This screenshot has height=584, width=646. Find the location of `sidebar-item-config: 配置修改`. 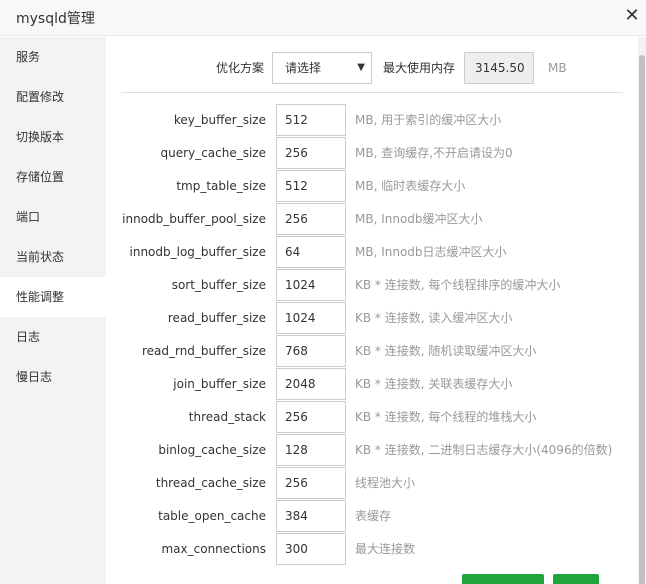

sidebar-item-config: 配置修改 is located at coordinates (53, 97).